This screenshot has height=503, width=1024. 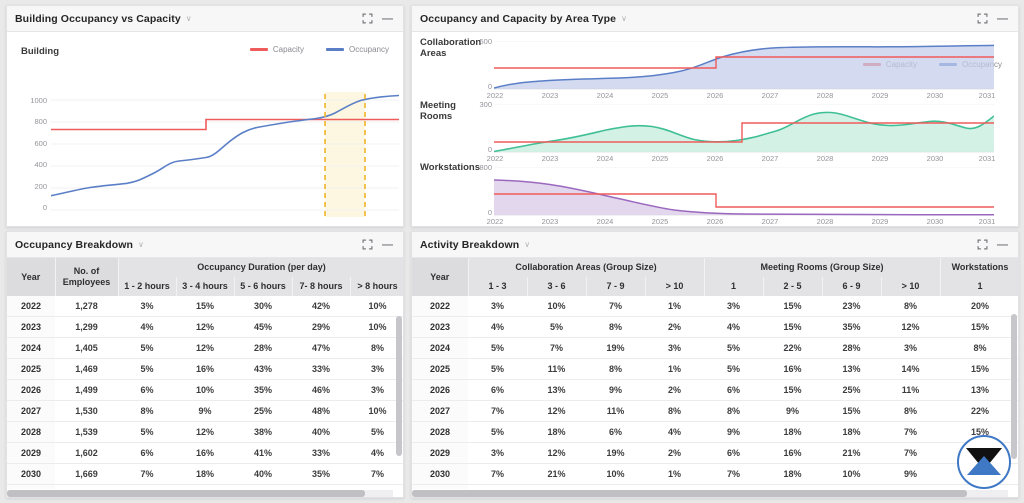 What do you see at coordinates (205, 369) in the screenshot?
I see `table-row: 2025 1,469 5% 16% 43% 33% 3%` at bounding box center [205, 369].